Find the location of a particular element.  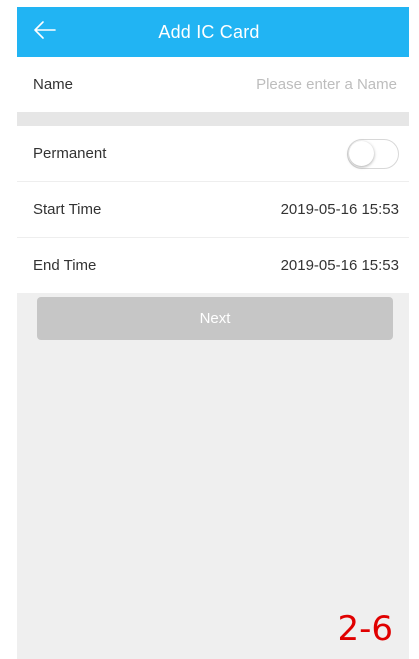

end-time-row: End Time 2019-05-16 15:53 is located at coordinates (213, 265).